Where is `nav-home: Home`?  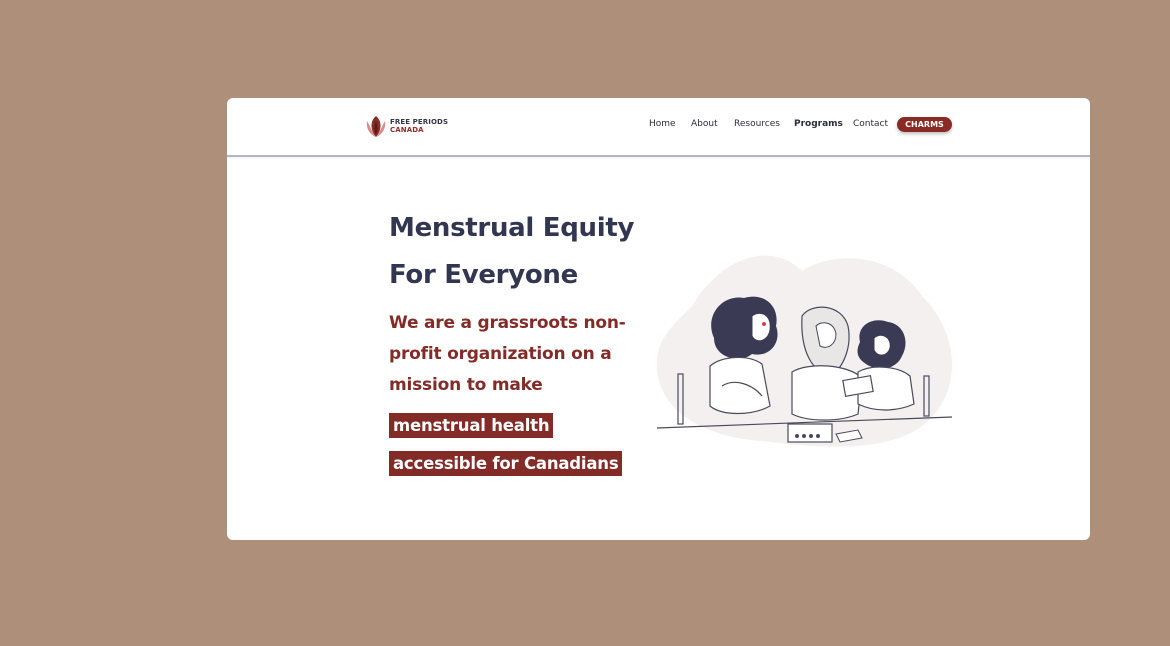
nav-home: Home is located at coordinates (662, 124).